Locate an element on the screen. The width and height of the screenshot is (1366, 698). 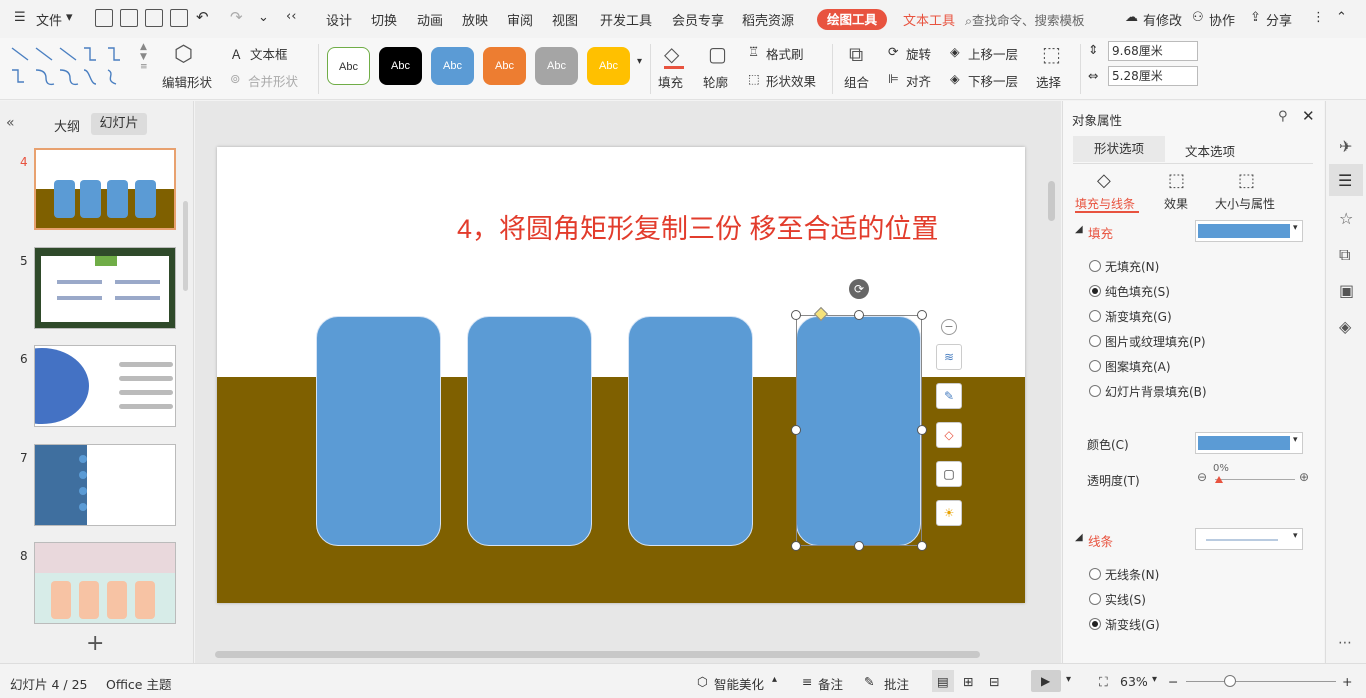
style-black: Abc is located at coordinates (400, 66).